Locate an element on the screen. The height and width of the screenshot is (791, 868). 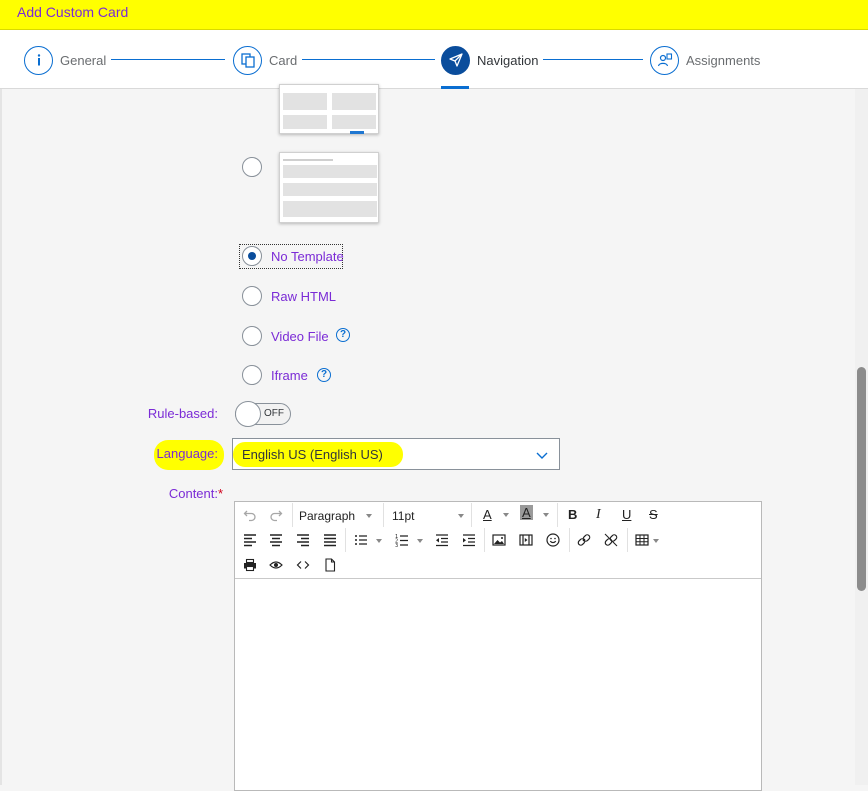
wizard-step-general: General is located at coordinates (65, 60).